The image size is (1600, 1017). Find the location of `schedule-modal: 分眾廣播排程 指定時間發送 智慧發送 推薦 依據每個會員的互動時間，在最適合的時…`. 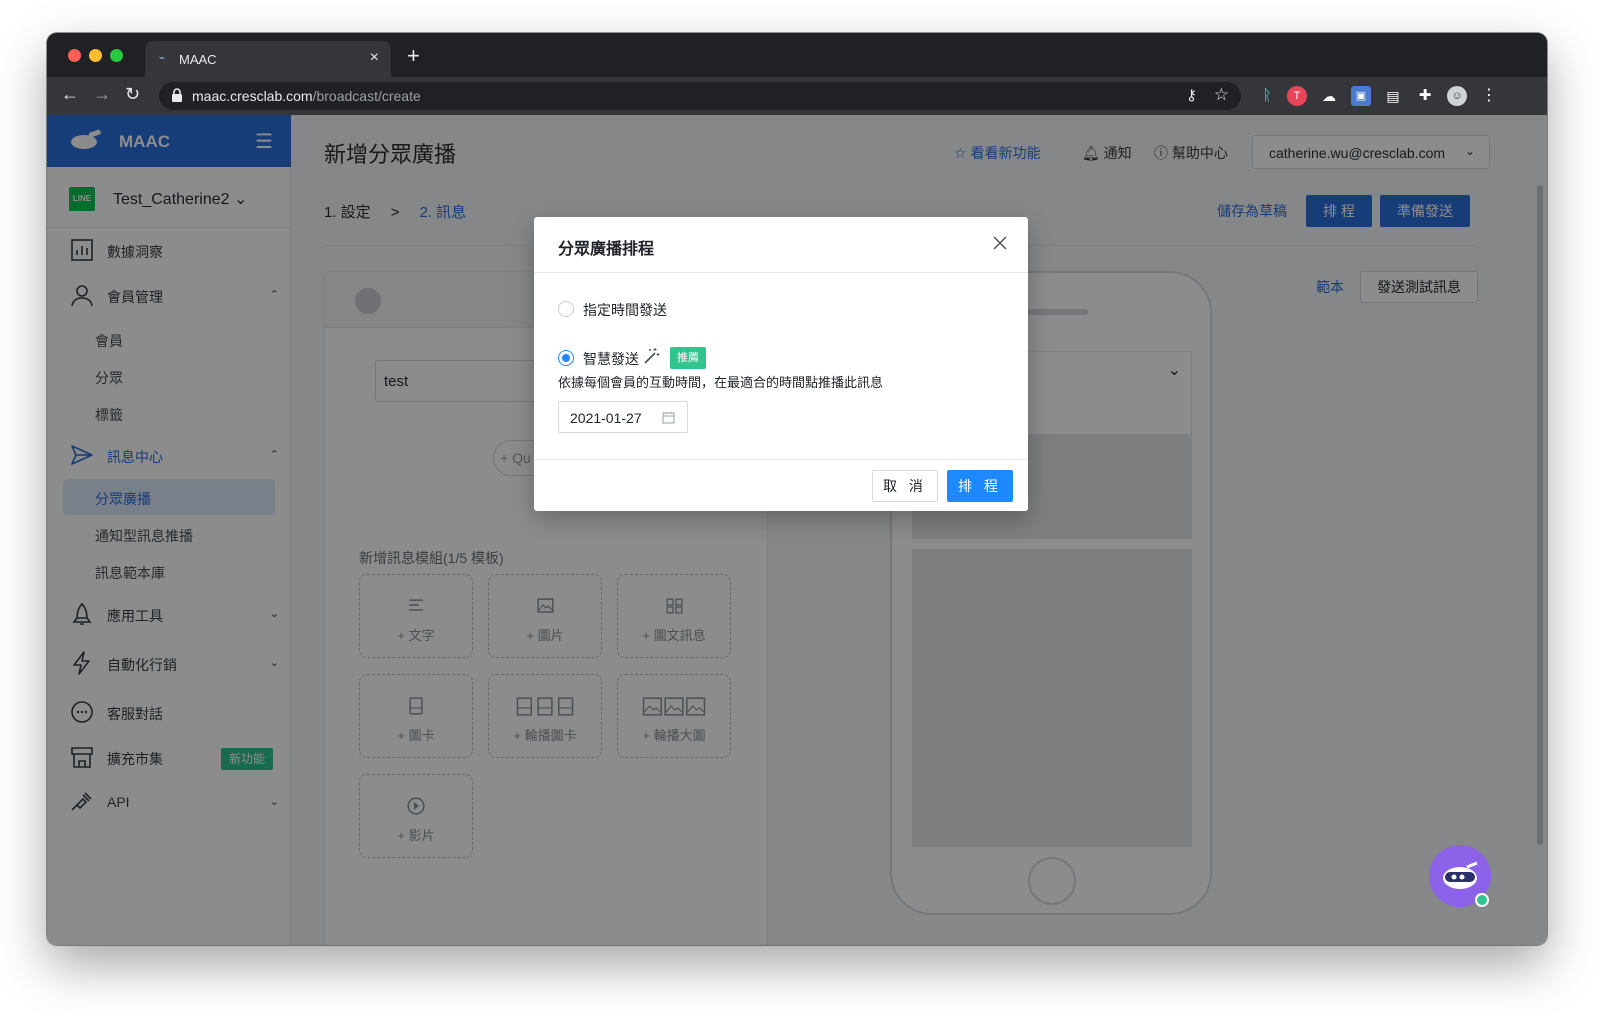

schedule-modal: 分眾廣播排程 指定時間發送 智慧發送 推薦 依據每個會員的互動時間，在最適合的時… is located at coordinates (781, 364).